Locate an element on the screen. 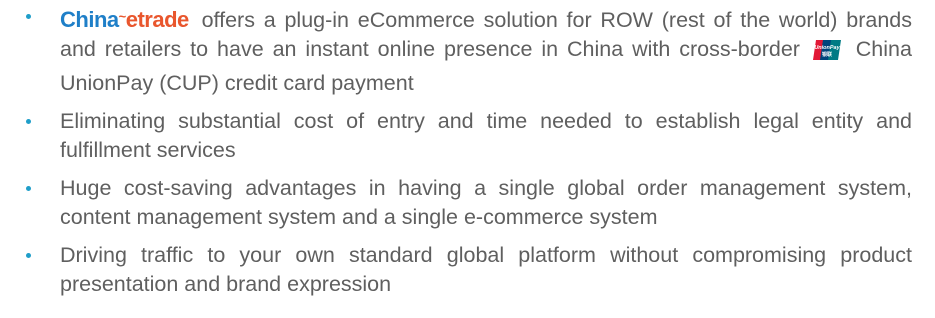 This screenshot has height=318, width=935. unionpay-logo-line2: 银联 is located at coordinates (826, 54).